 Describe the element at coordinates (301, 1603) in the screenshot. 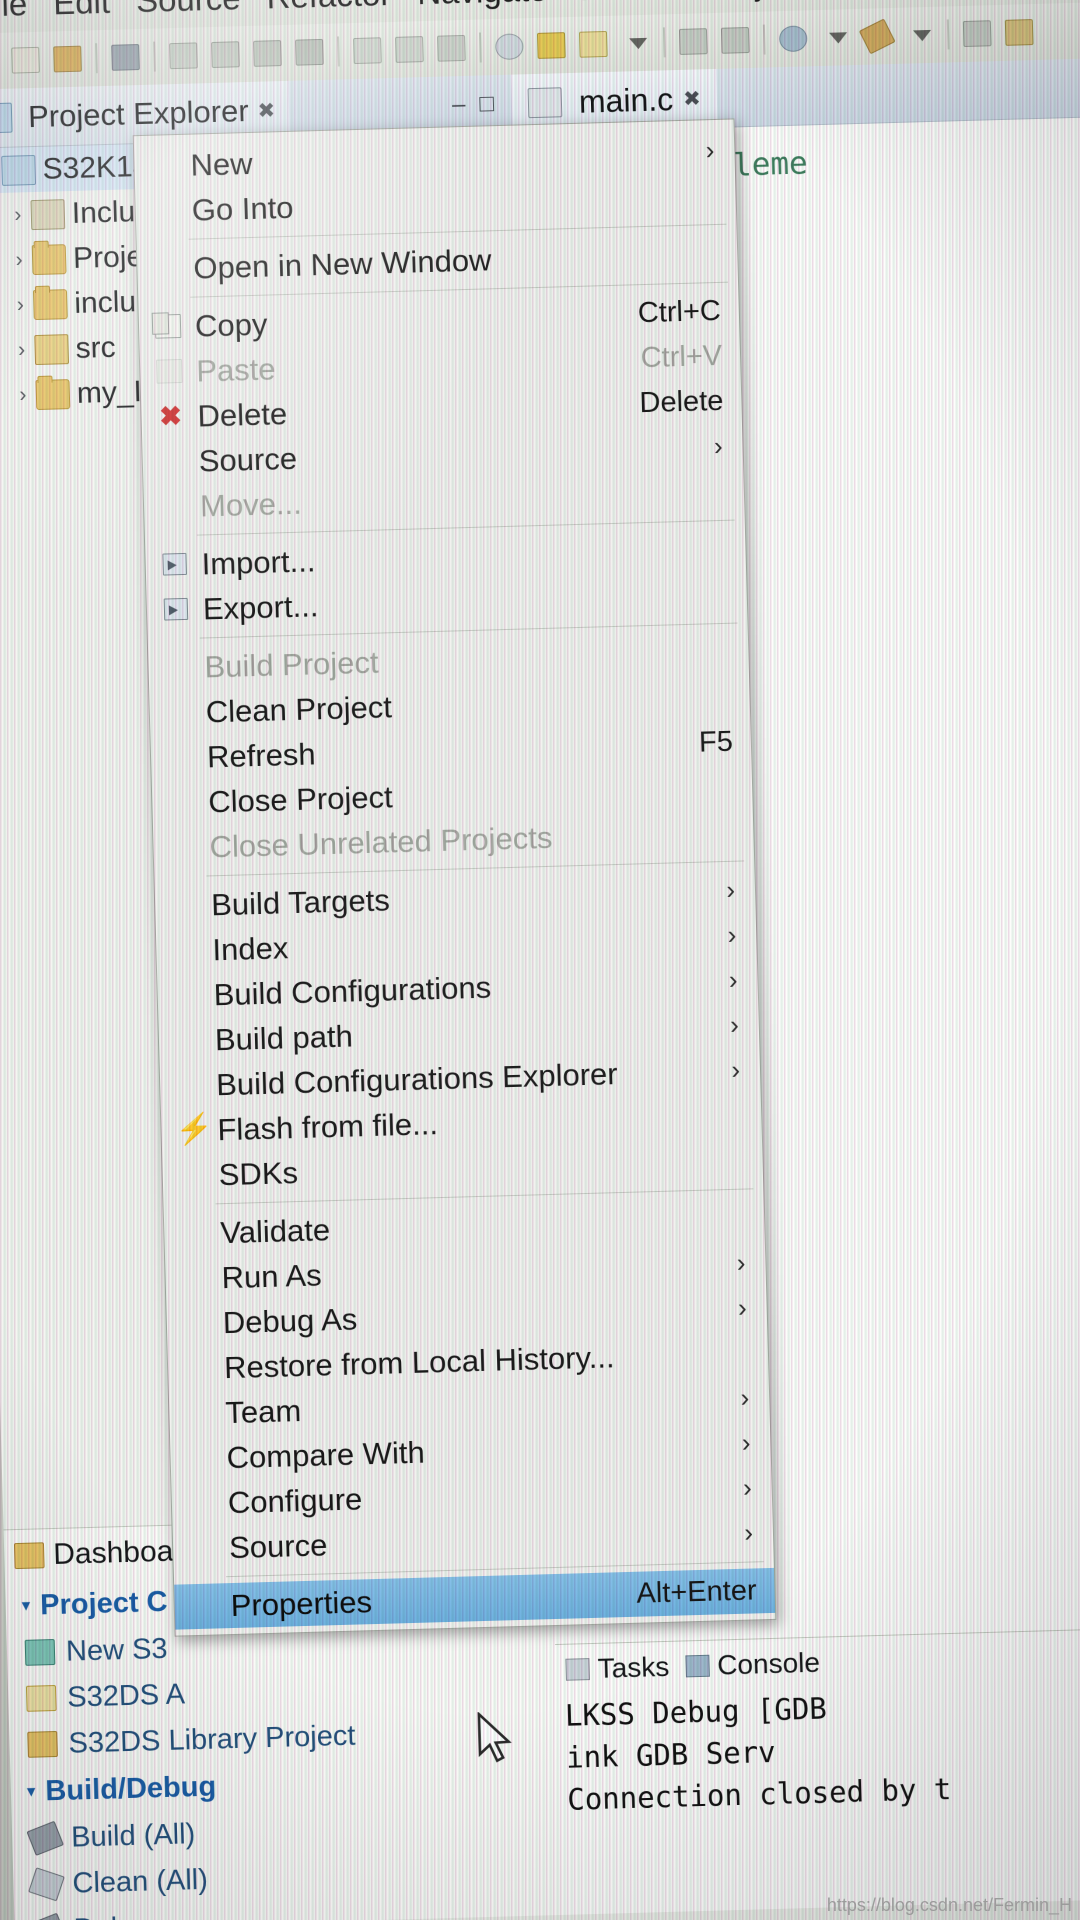

I see `menu-item-label: Properties` at that location.